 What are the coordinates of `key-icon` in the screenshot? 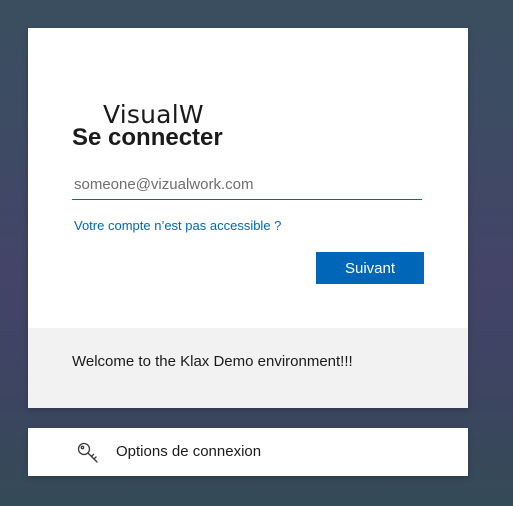 It's located at (88, 453).